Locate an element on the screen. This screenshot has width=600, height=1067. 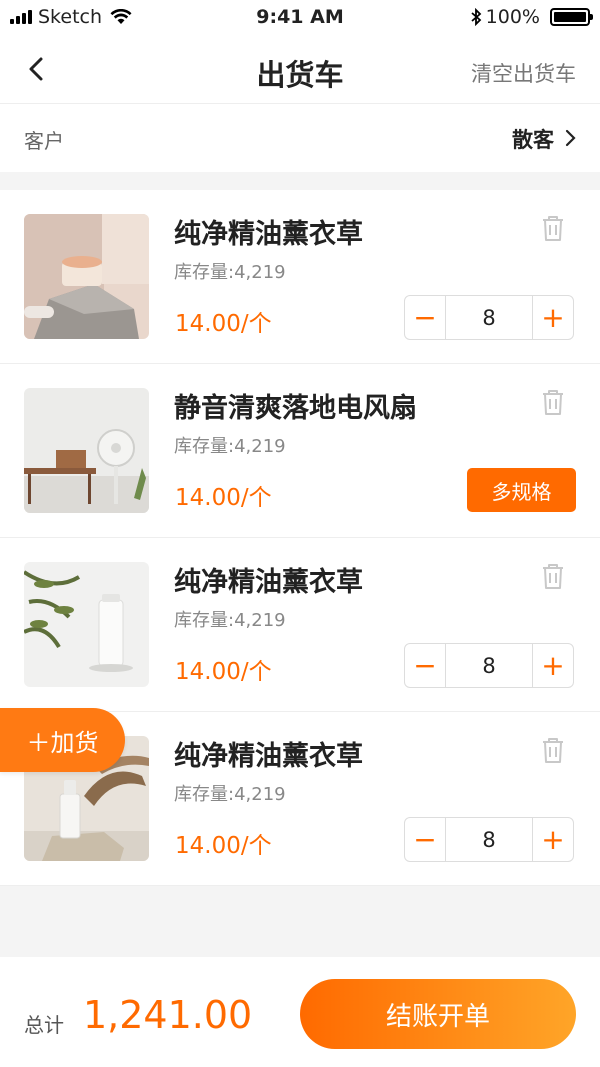
status-bar: Sketch 9:41 AM 100% is located at coordinates (300, 17).